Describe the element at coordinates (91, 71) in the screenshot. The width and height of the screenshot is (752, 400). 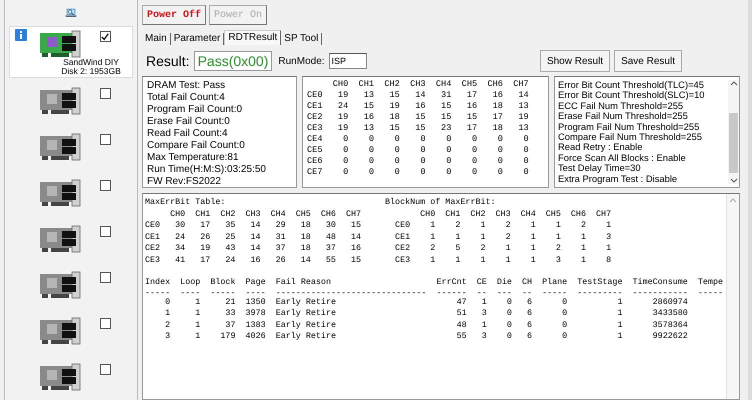
I see `disk-detail: Disk 2: 1953GB` at that location.